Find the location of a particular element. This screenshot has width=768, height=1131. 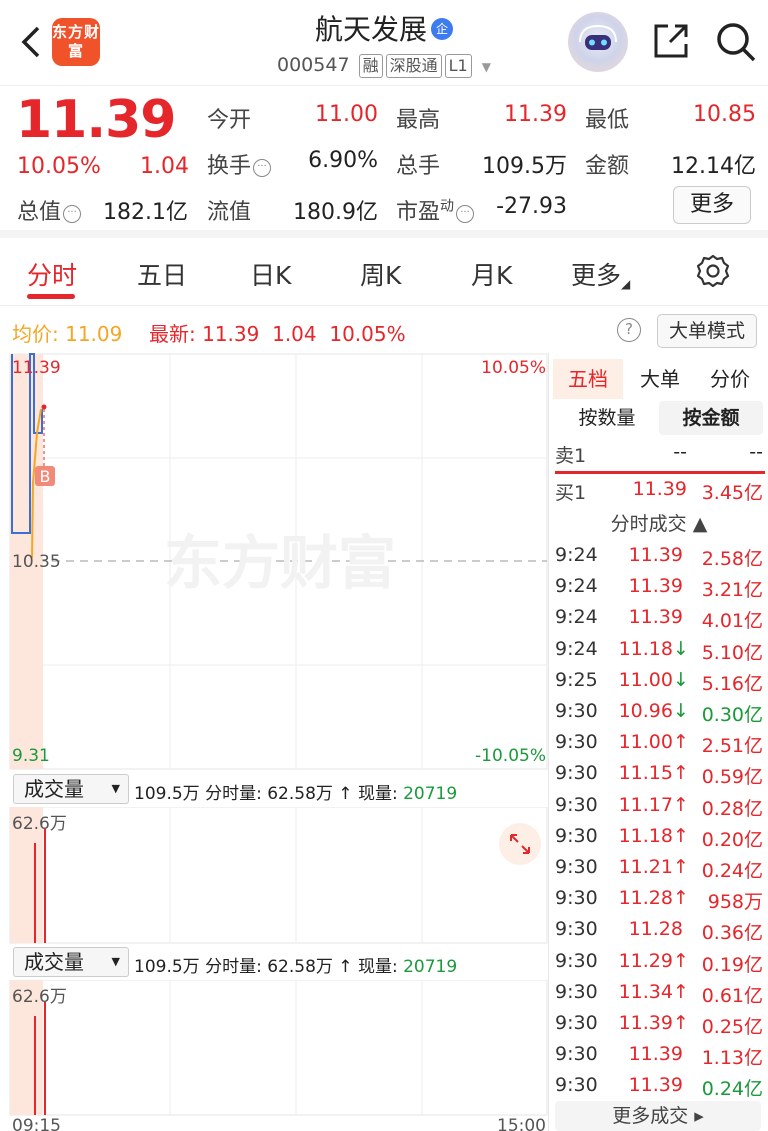

dropdown-caret-icon: ▼ is located at coordinates (486, 67).